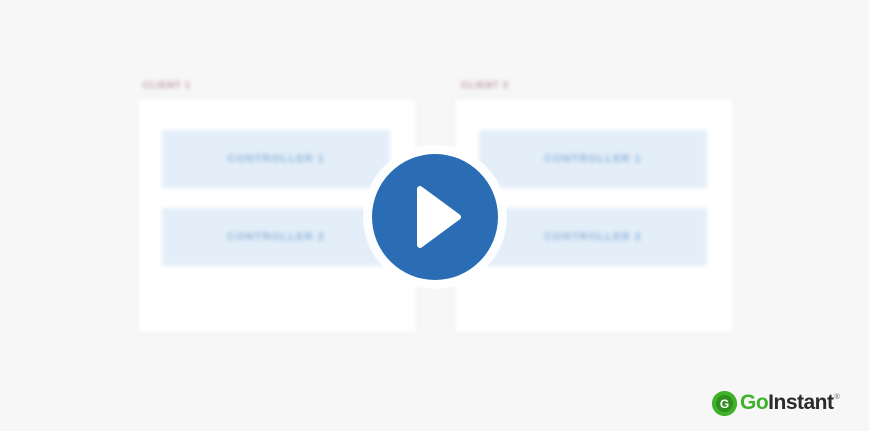 Image resolution: width=869 pixels, height=431 pixels. What do you see at coordinates (593, 159) in the screenshot?
I see `client-2-controller-1: CONTROLLER 1` at bounding box center [593, 159].